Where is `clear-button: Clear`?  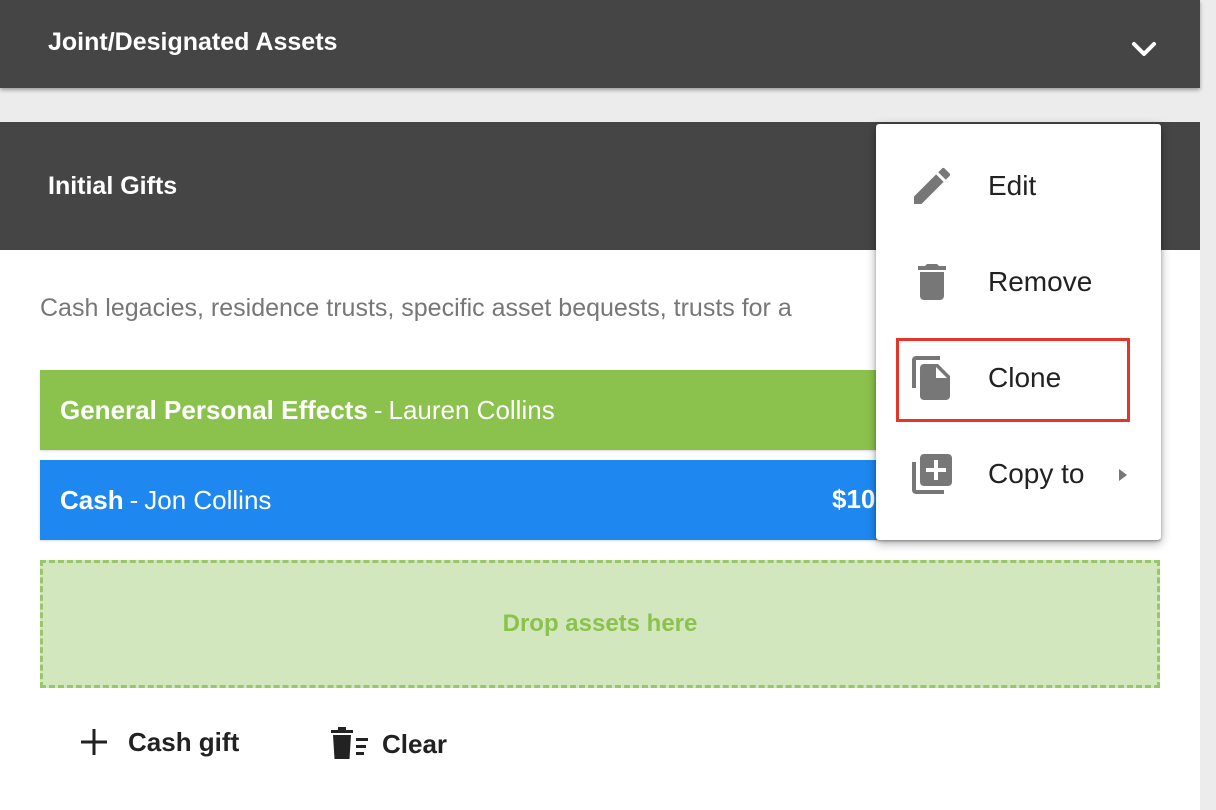 clear-button: Clear is located at coordinates (387, 744).